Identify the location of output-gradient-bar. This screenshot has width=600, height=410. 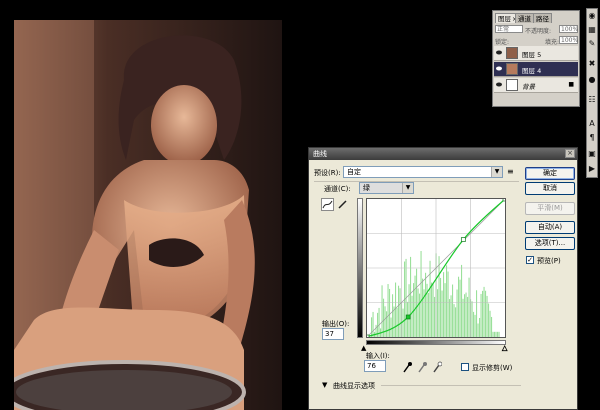
(360, 268).